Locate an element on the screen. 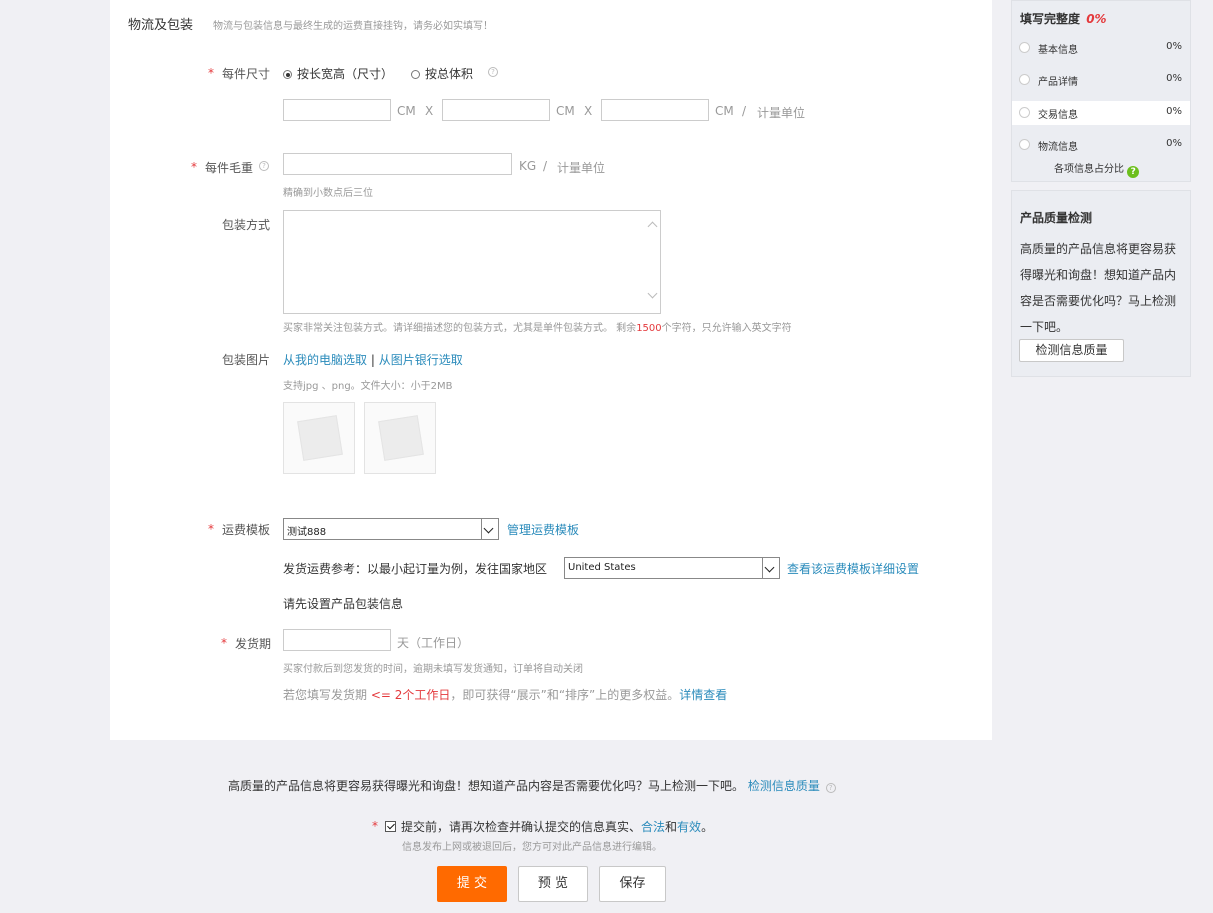 The width and height of the screenshot is (1213, 913). scroll-down-icon is located at coordinates (652, 293).